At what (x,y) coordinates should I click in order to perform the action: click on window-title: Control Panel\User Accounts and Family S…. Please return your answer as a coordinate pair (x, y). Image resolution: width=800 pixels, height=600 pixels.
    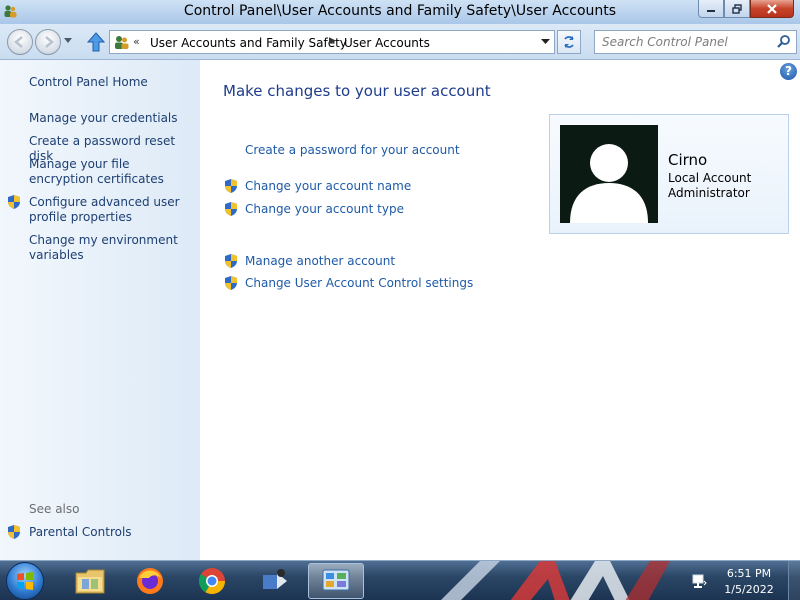
    Looking at the image, I should click on (400, 11).